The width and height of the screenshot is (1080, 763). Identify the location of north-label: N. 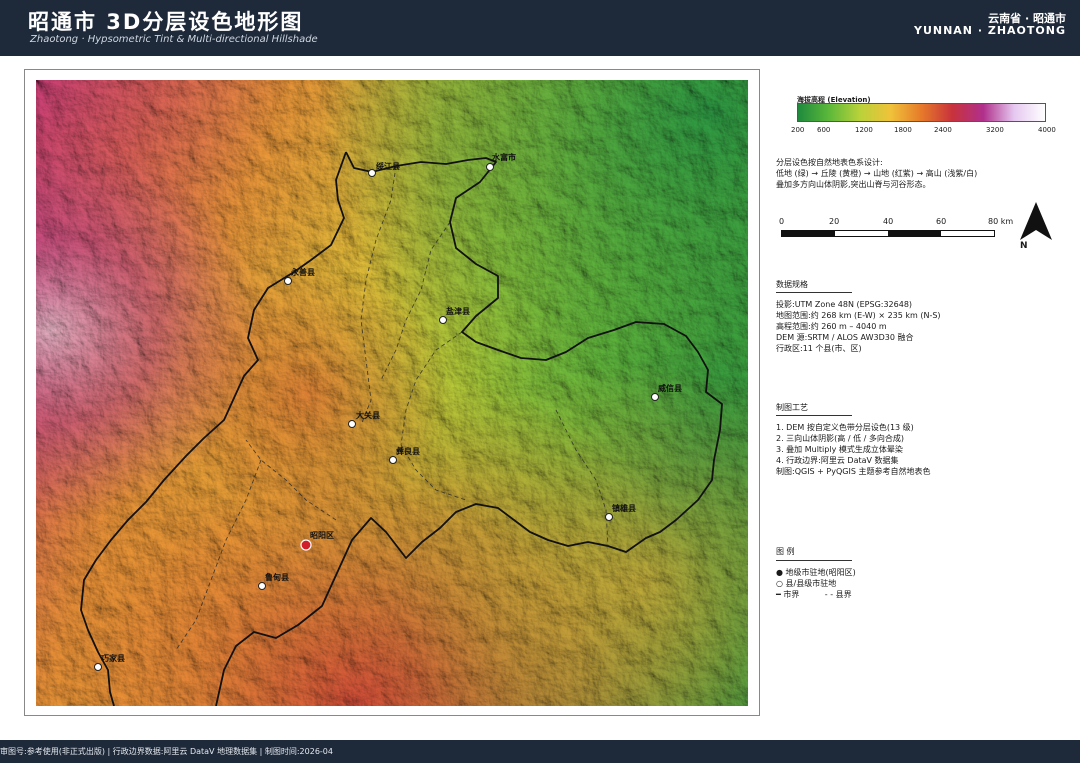
(1024, 246).